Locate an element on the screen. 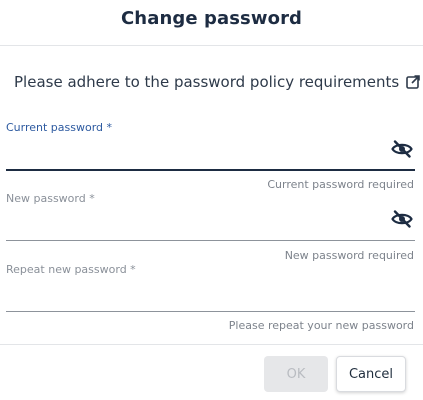 Image resolution: width=423 pixels, height=400 pixels. repeat-password-label: Repeat new password * is located at coordinates (71, 269).